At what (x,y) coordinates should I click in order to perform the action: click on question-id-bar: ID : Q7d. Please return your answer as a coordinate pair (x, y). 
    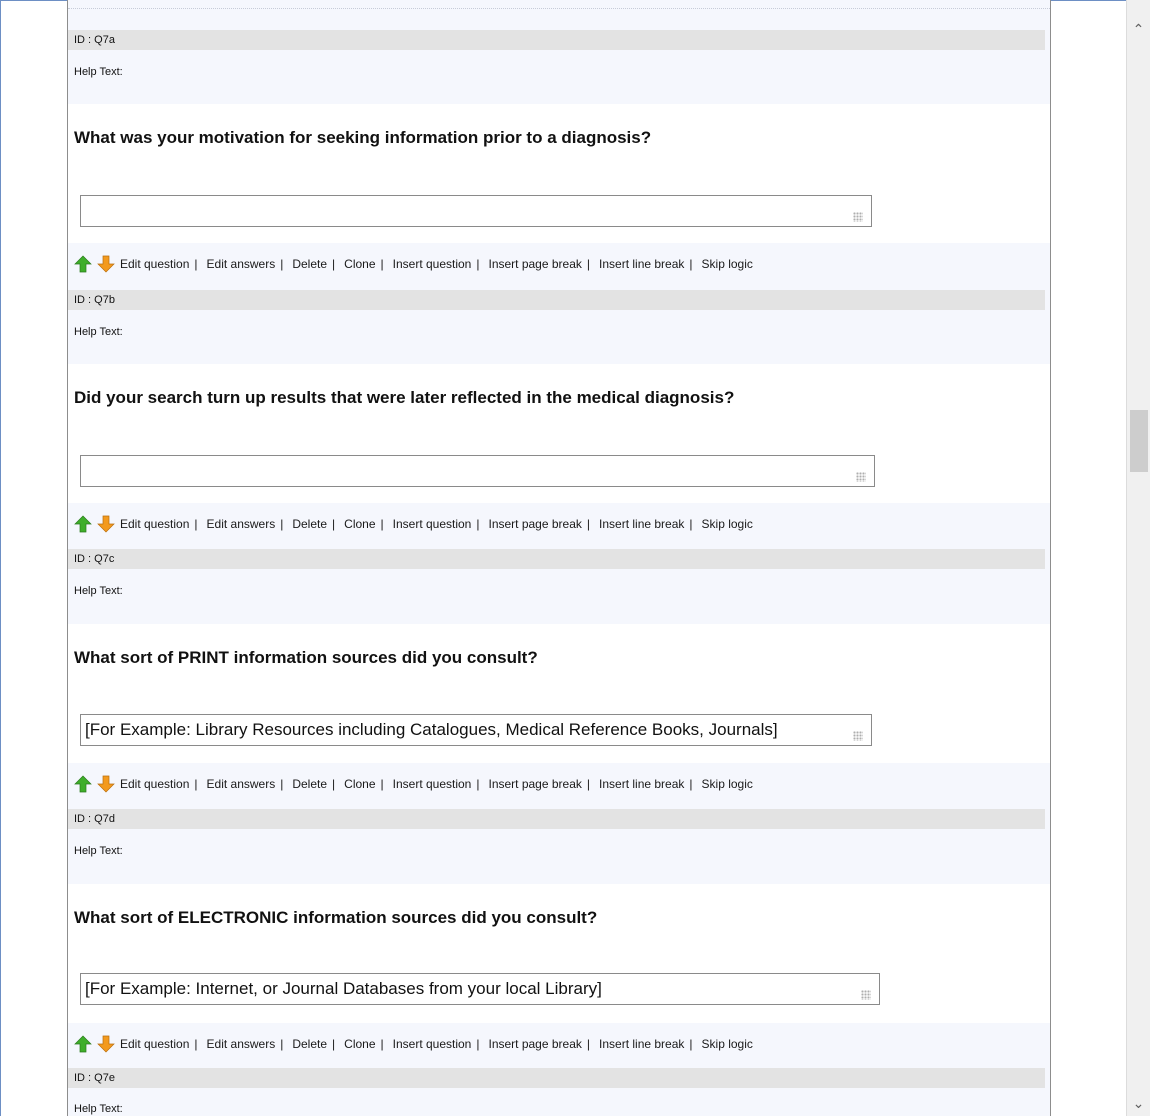
    Looking at the image, I should click on (556, 819).